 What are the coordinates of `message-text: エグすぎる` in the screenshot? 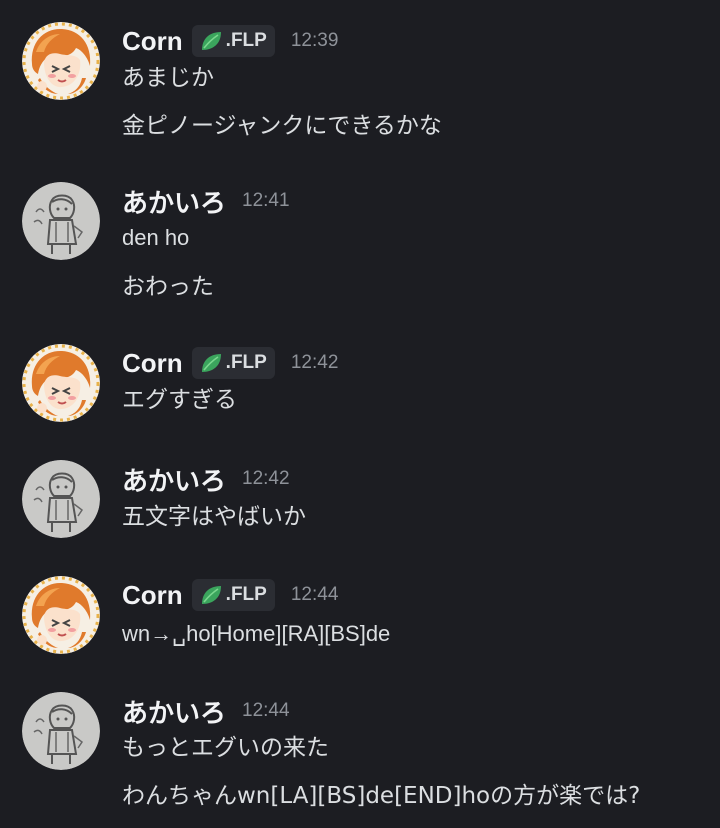 It's located at (179, 400).